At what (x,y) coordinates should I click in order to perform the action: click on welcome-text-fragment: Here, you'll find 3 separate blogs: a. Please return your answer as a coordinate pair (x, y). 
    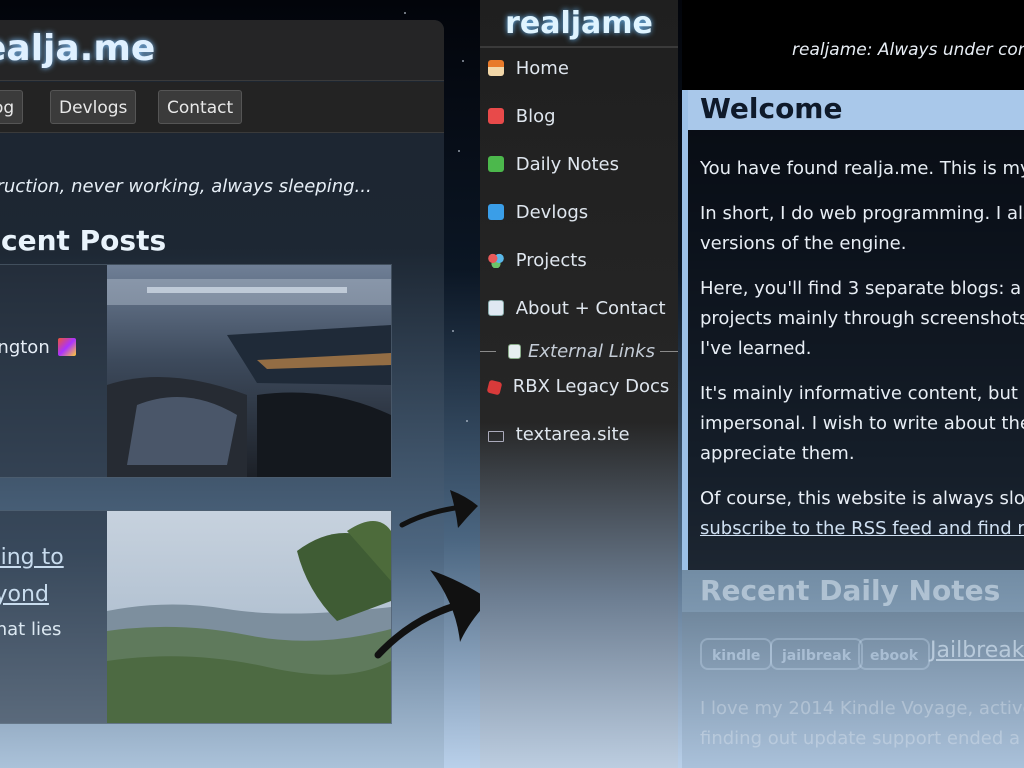
    Looking at the image, I should click on (862, 288).